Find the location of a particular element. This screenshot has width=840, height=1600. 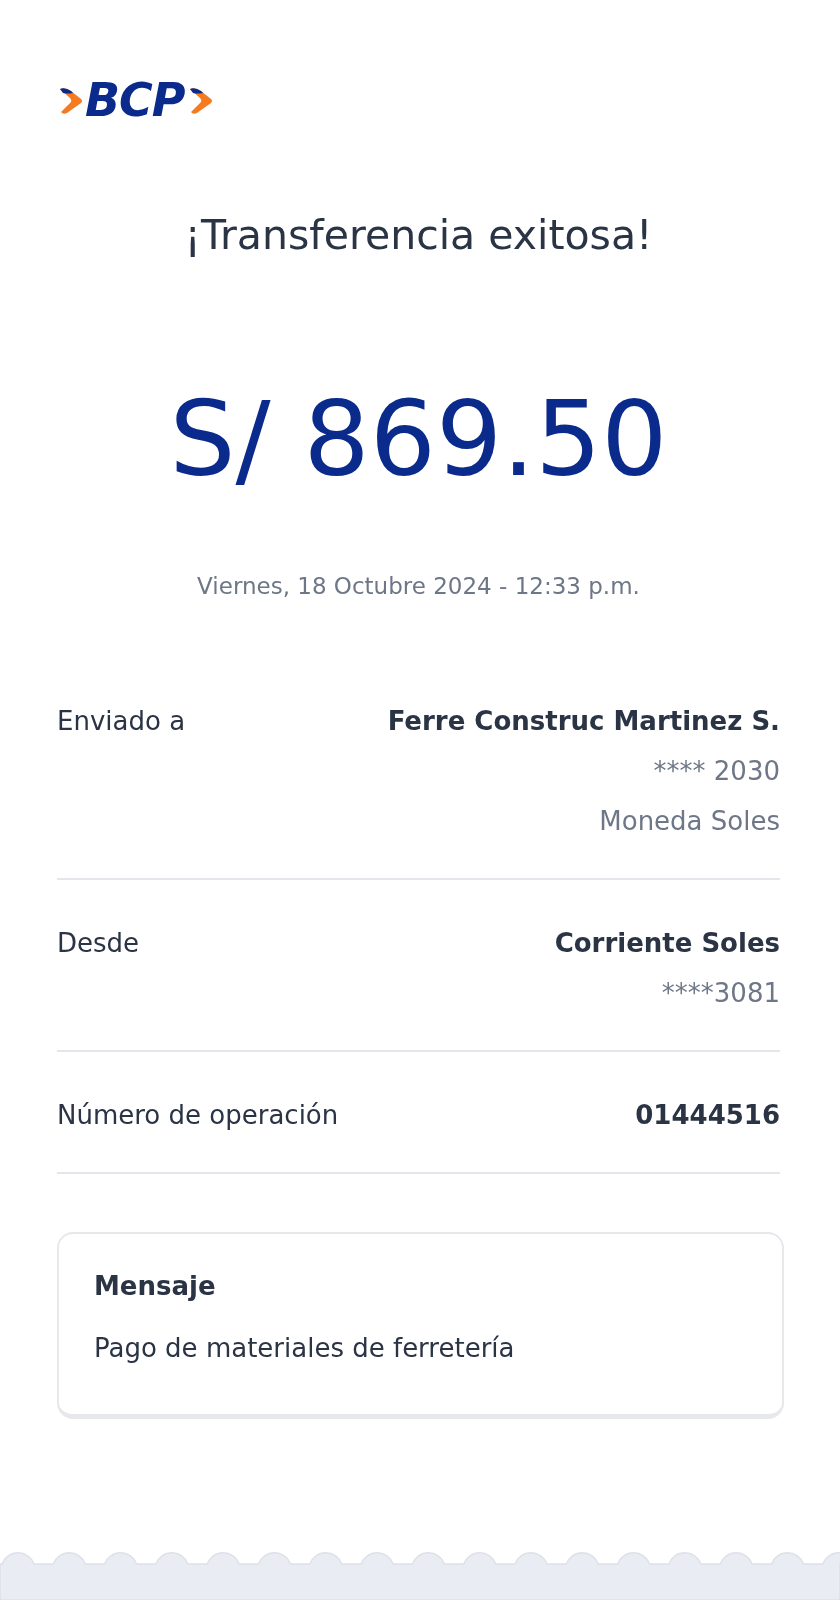

detail-value: Corriente Soles is located at coordinates (667, 943).